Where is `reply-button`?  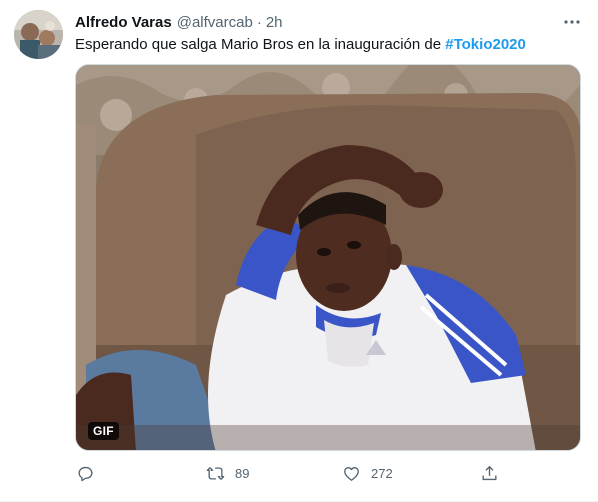
reply-button is located at coordinates (90, 473).